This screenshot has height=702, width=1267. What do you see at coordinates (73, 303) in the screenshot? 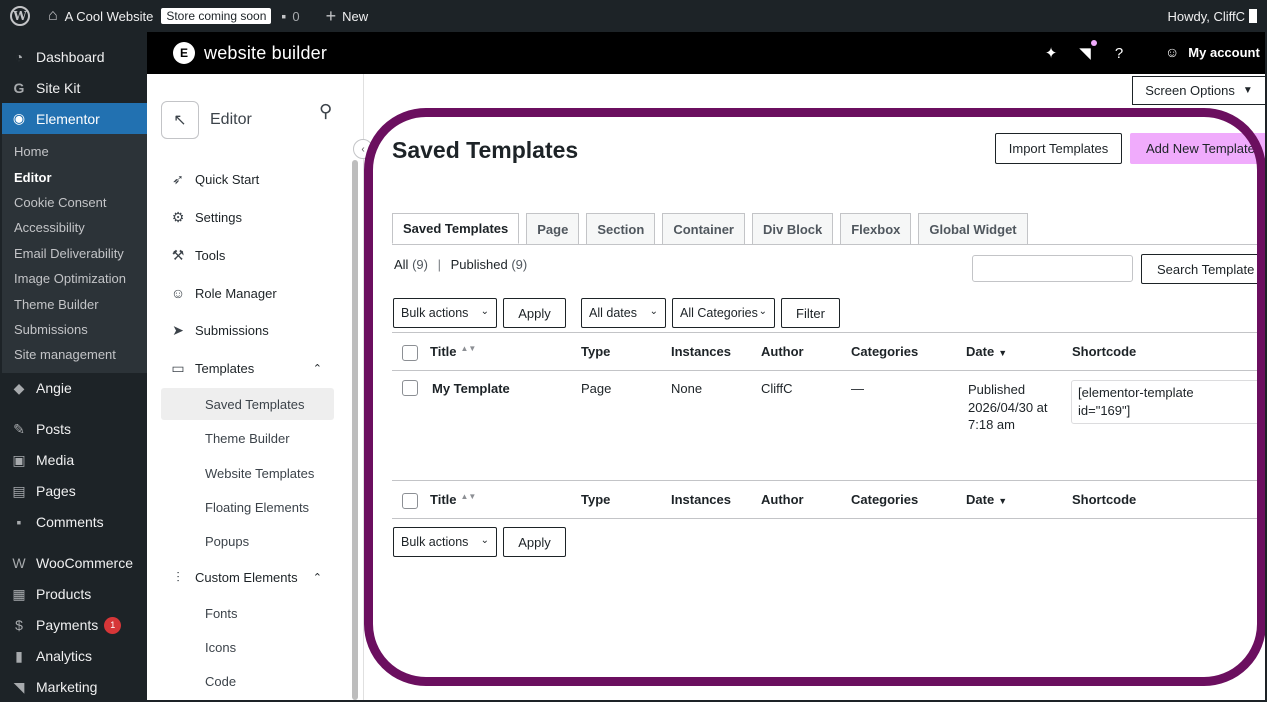
I see `submenu-theme-builder: Theme Builder` at bounding box center [73, 303].